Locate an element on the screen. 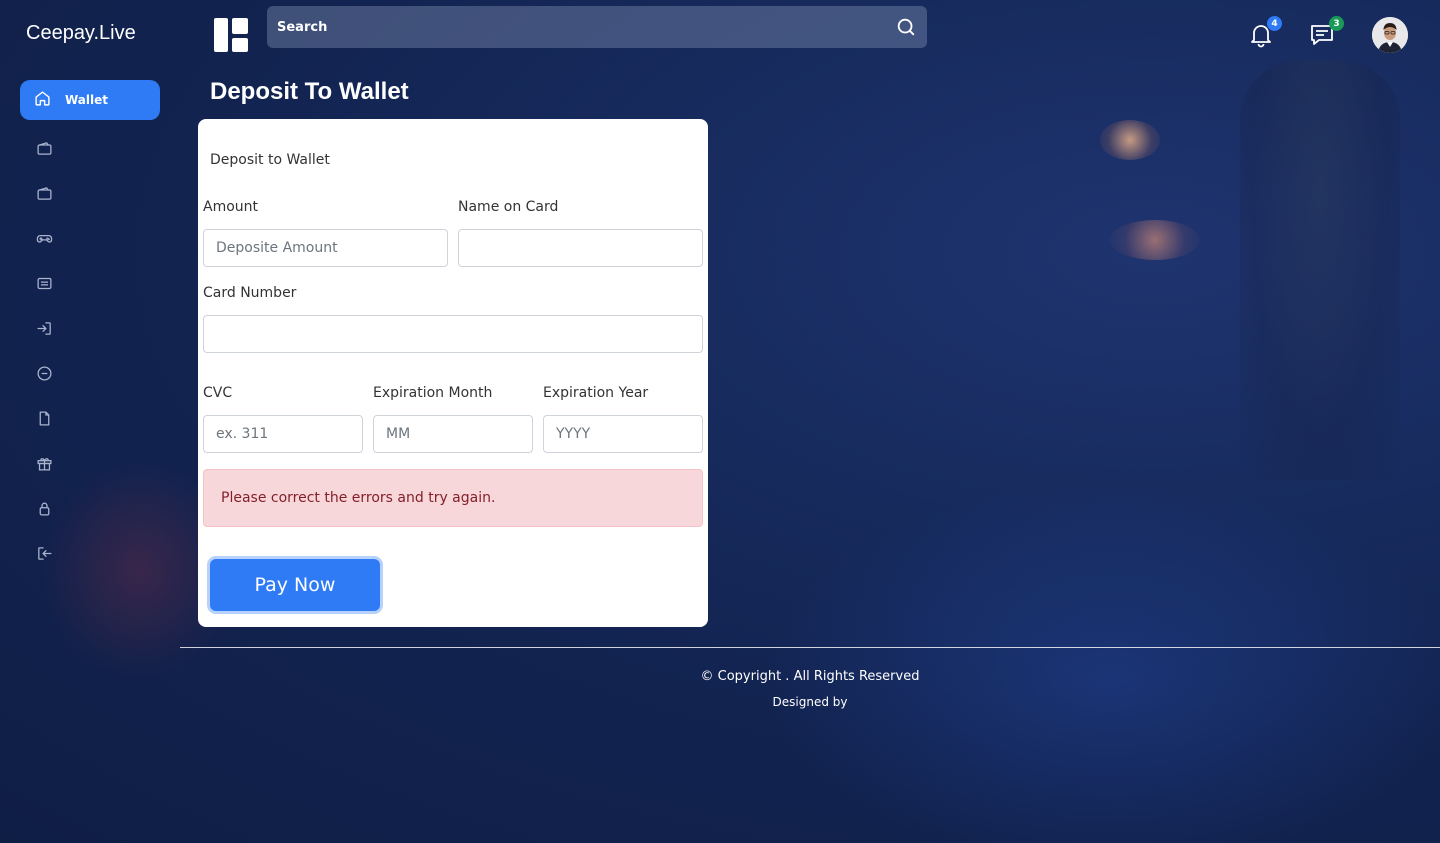  sidebar: Ceepay.Live Wallet is located at coordinates (90, 421).